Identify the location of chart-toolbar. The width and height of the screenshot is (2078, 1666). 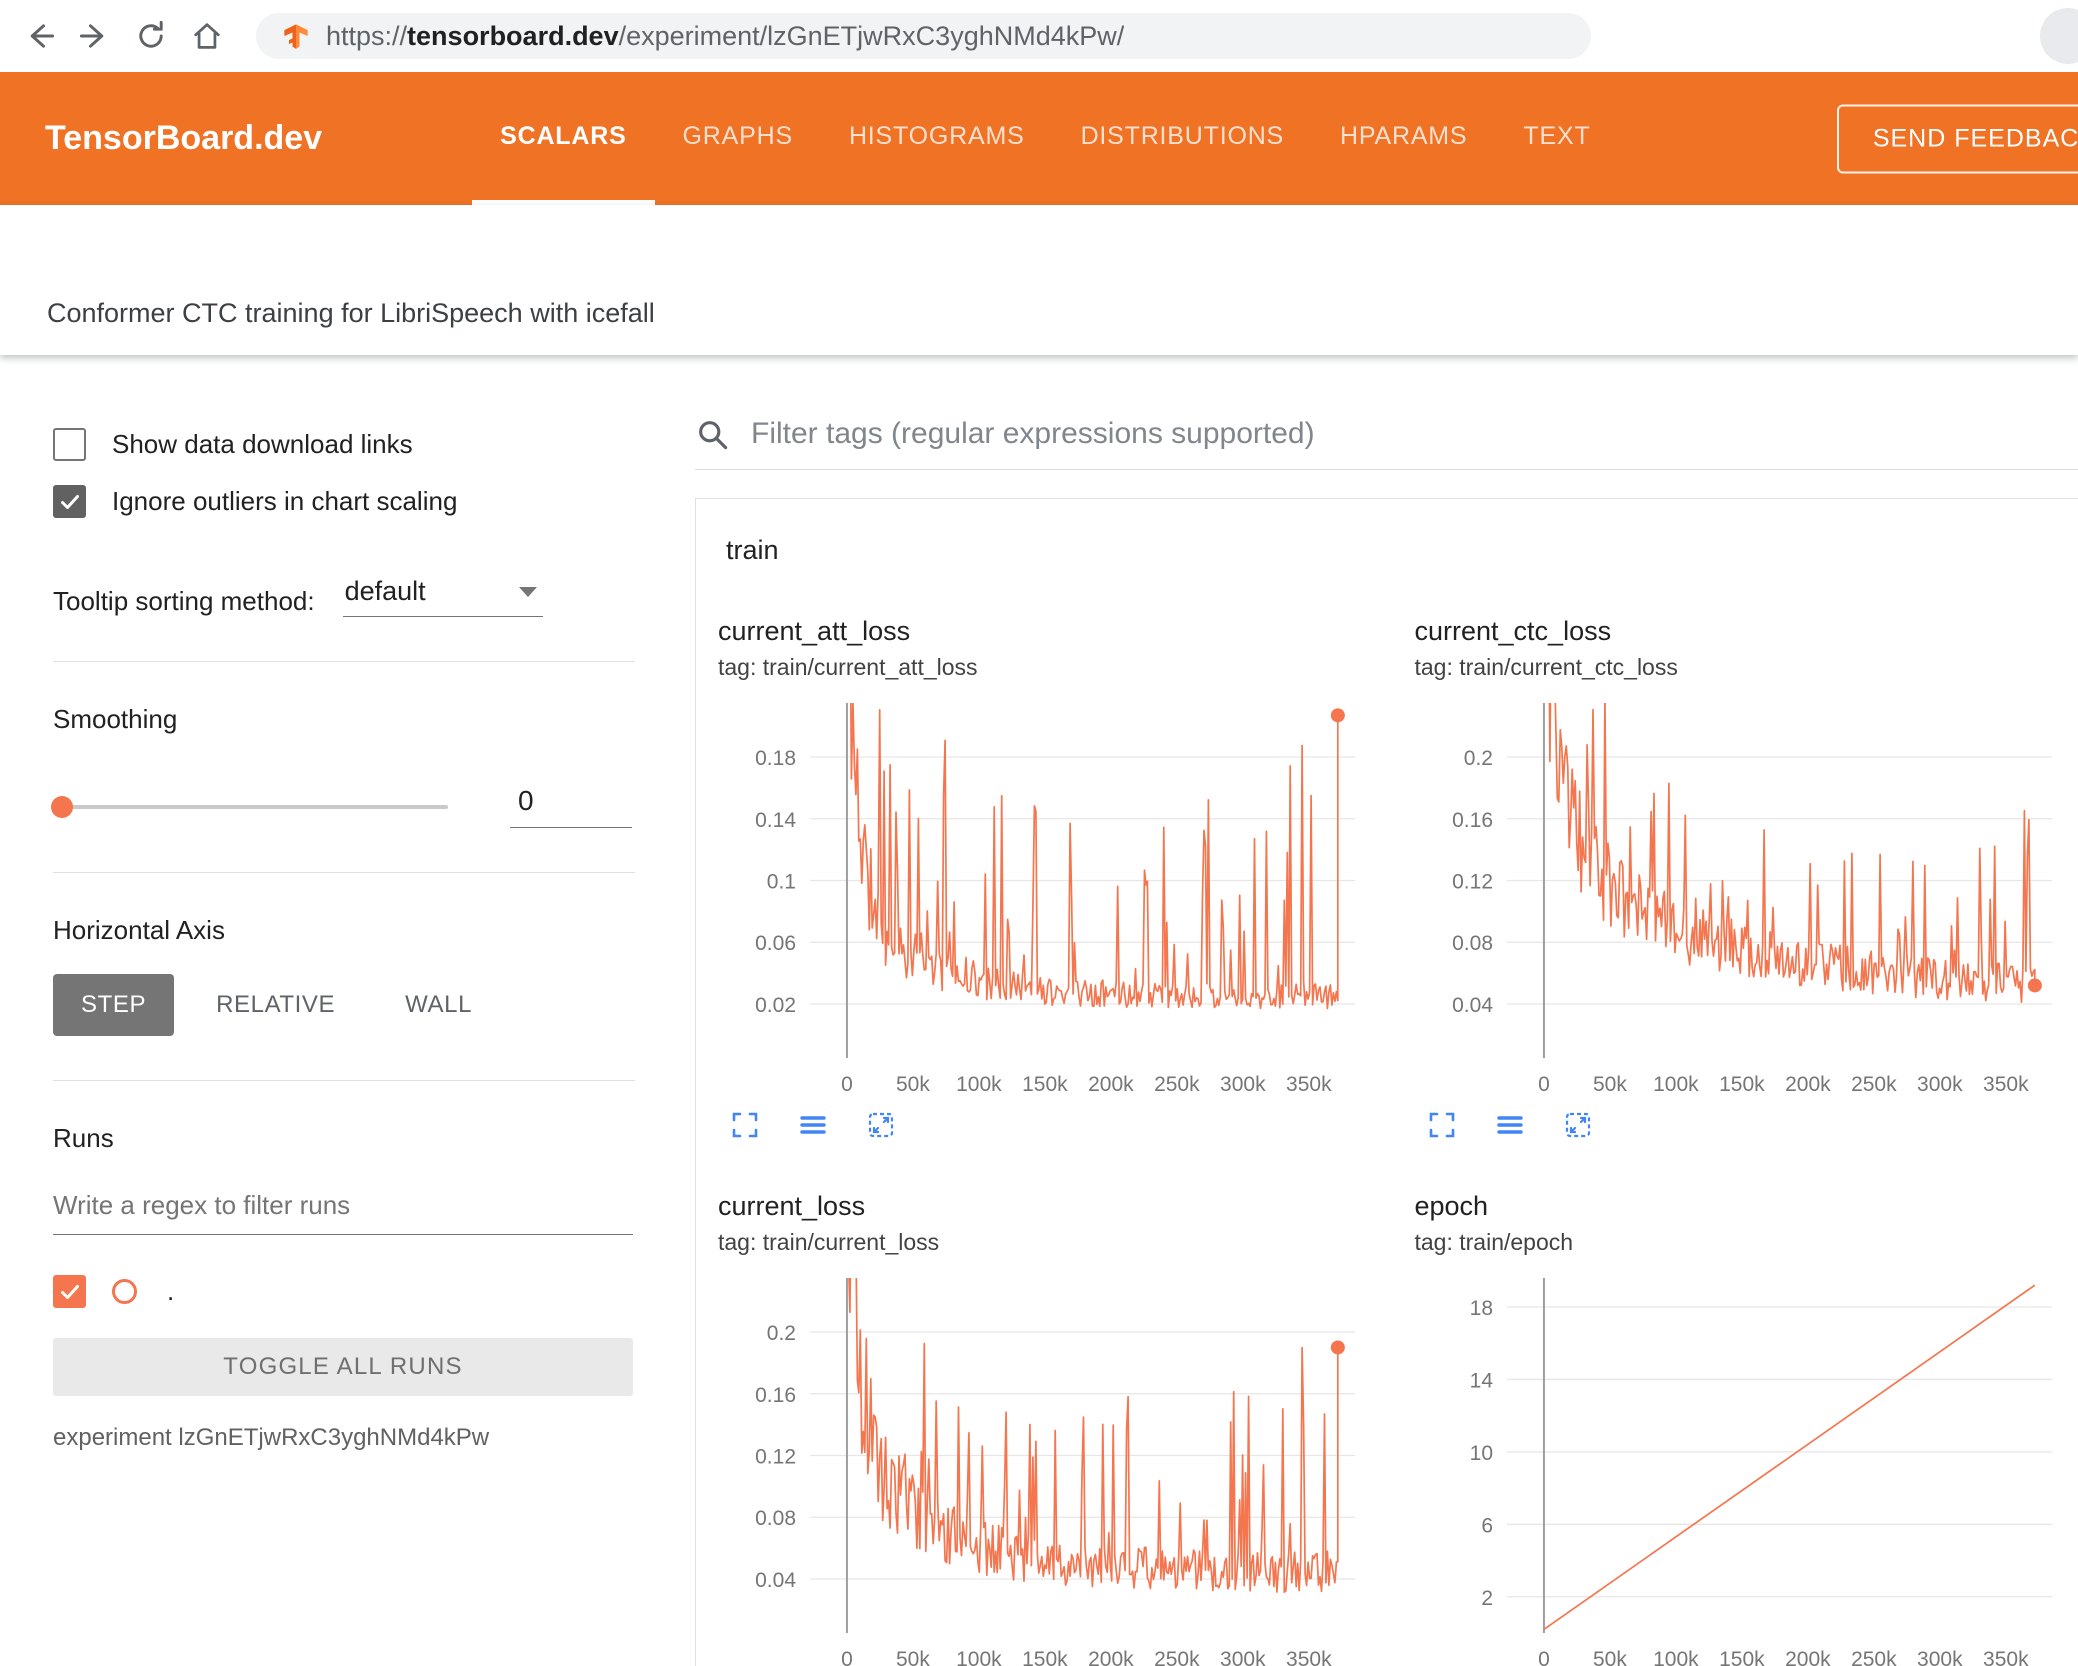
(1746, 1126).